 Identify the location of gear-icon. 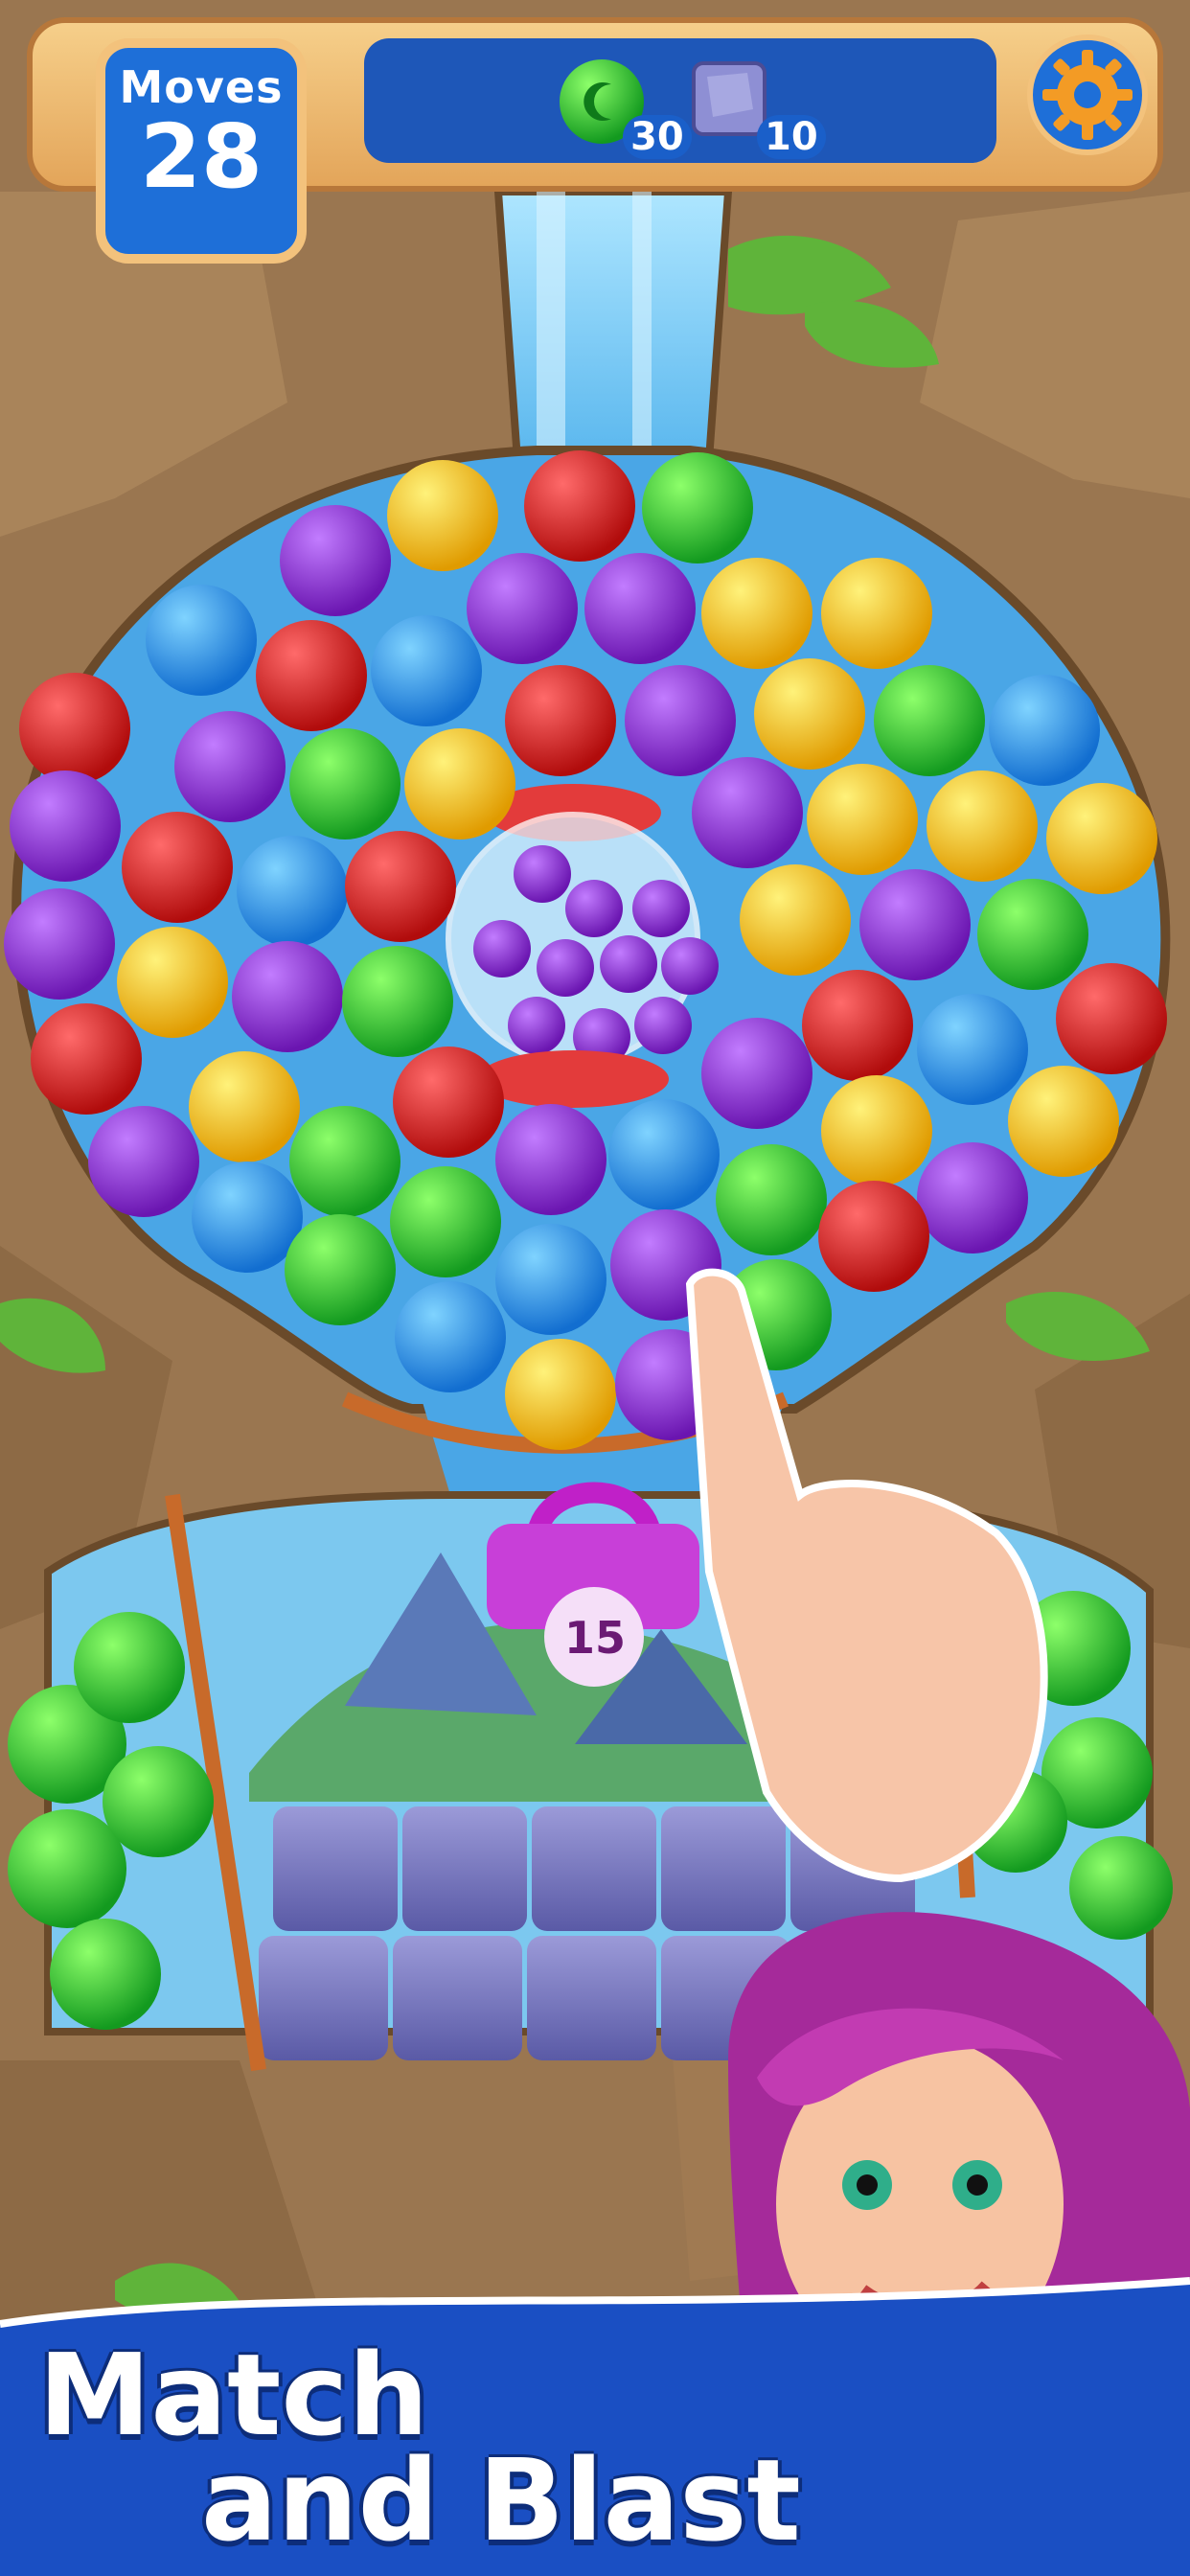
(1088, 95).